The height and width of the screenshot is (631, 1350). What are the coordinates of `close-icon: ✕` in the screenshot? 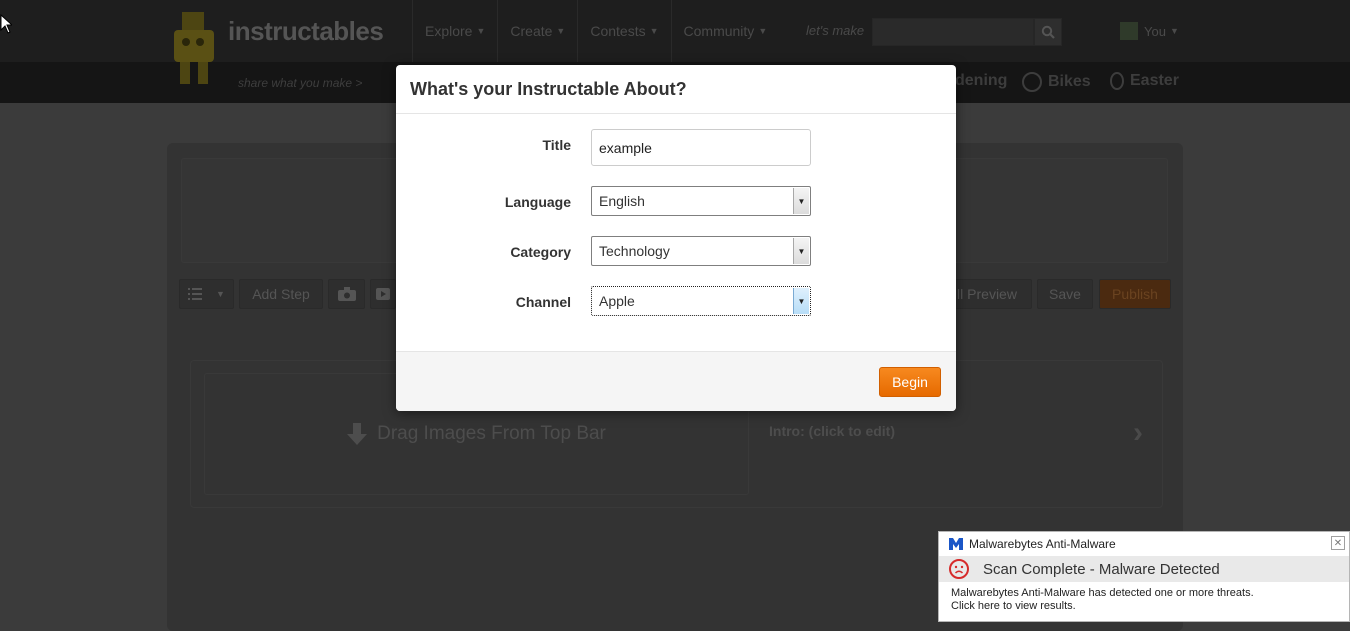 It's located at (1338, 543).